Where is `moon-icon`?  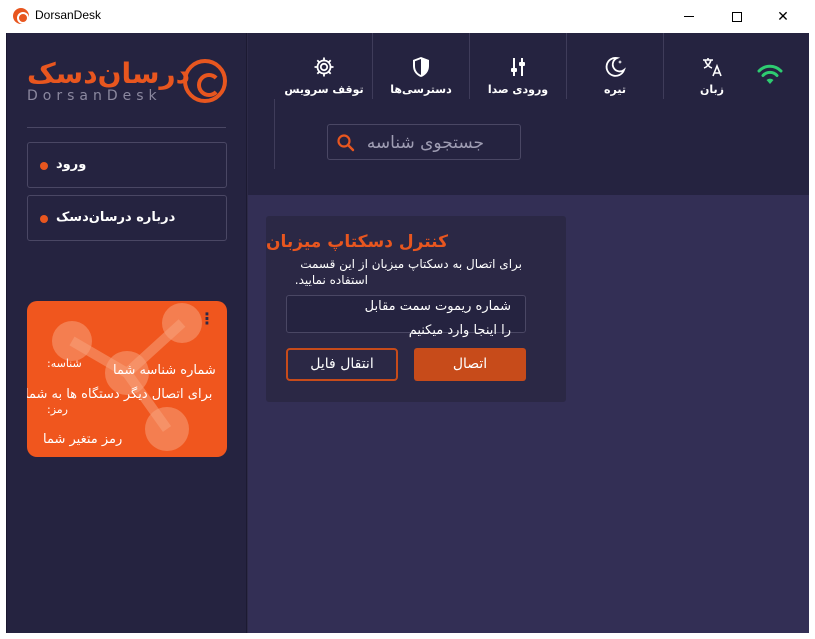 moon-icon is located at coordinates (615, 67).